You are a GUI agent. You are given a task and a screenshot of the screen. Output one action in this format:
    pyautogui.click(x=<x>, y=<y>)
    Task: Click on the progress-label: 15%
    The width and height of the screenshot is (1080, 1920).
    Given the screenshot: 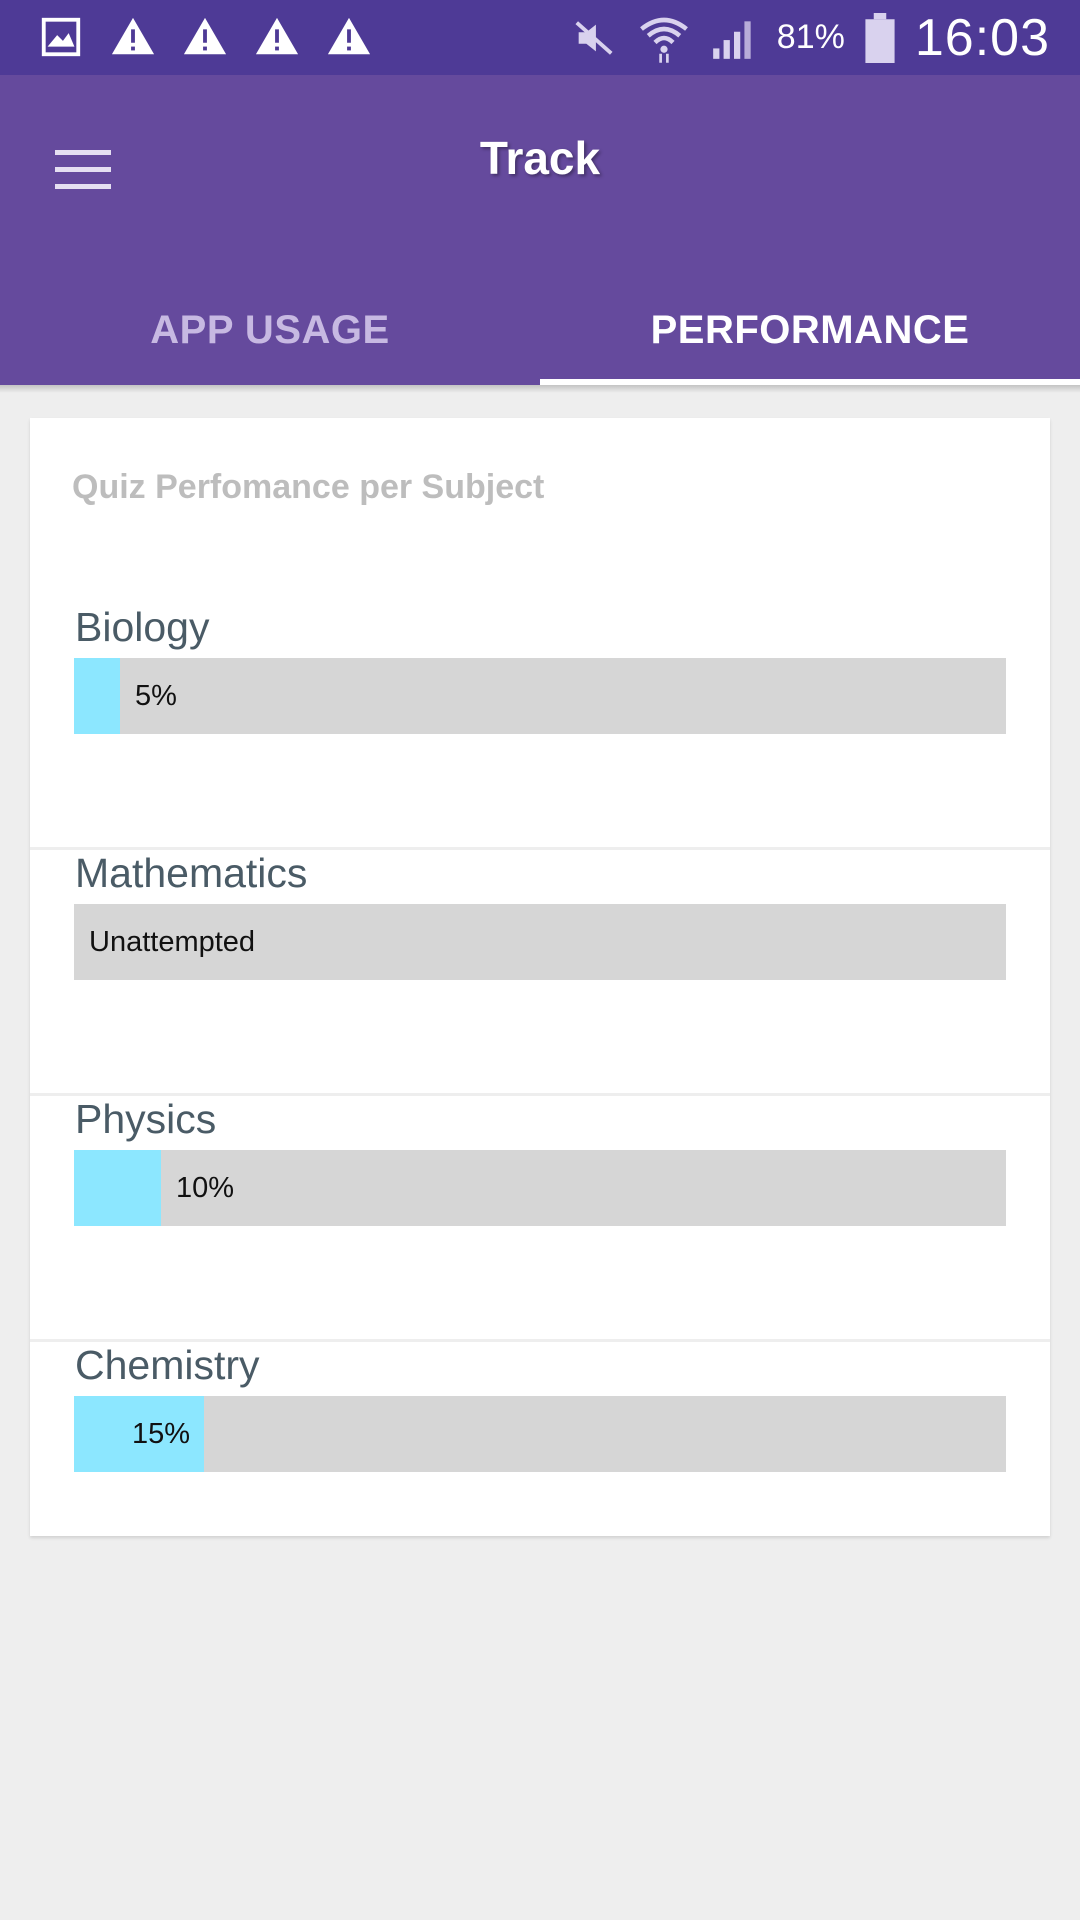 What is the action you would take?
    pyautogui.click(x=161, y=1434)
    